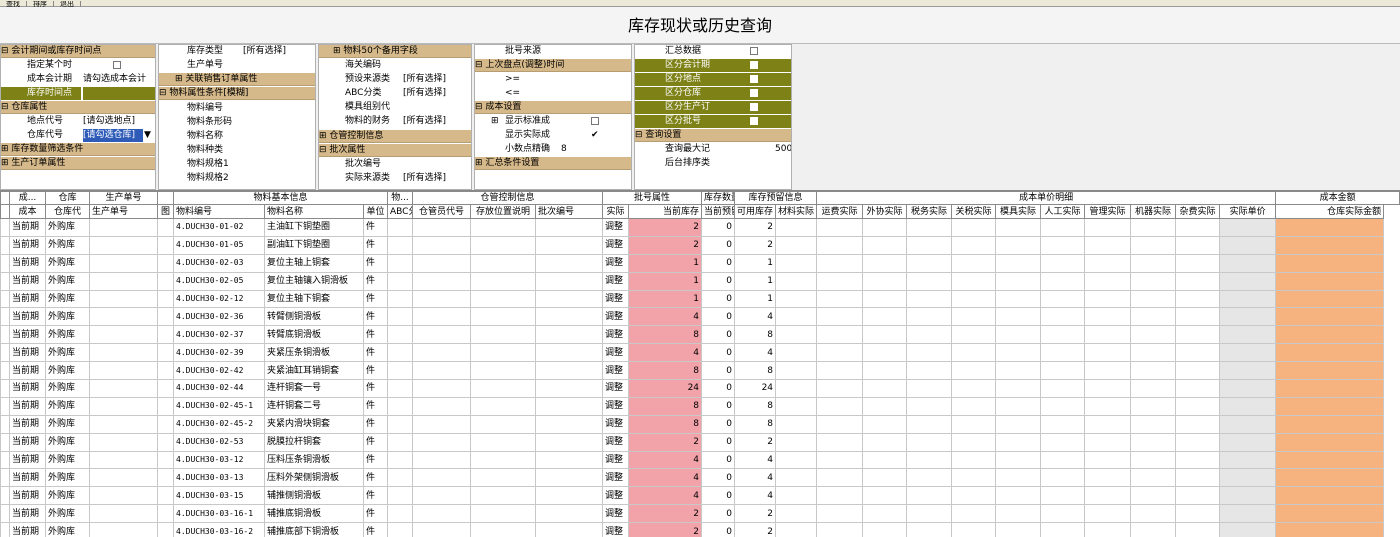 This screenshot has width=1400, height=537. What do you see at coordinates (314, 211) in the screenshot?
I see `column-header: 物料名称` at bounding box center [314, 211].